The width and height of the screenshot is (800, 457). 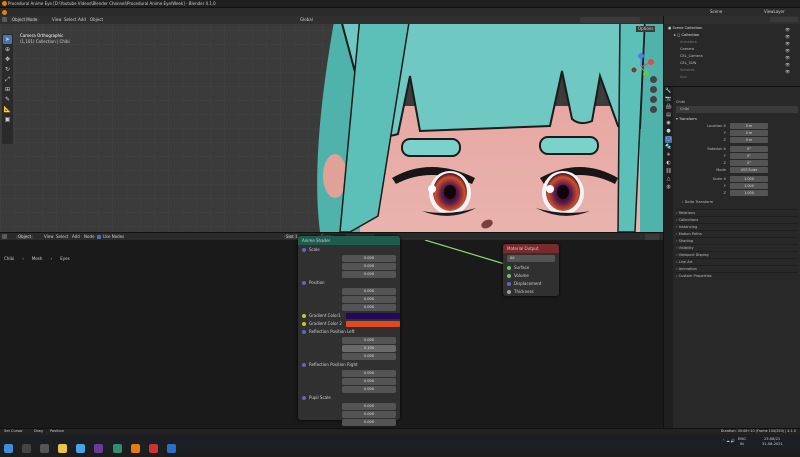 What do you see at coordinates (774, 12) in the screenshot?
I see `viewlayer-selector: ViewLayer` at bounding box center [774, 12].